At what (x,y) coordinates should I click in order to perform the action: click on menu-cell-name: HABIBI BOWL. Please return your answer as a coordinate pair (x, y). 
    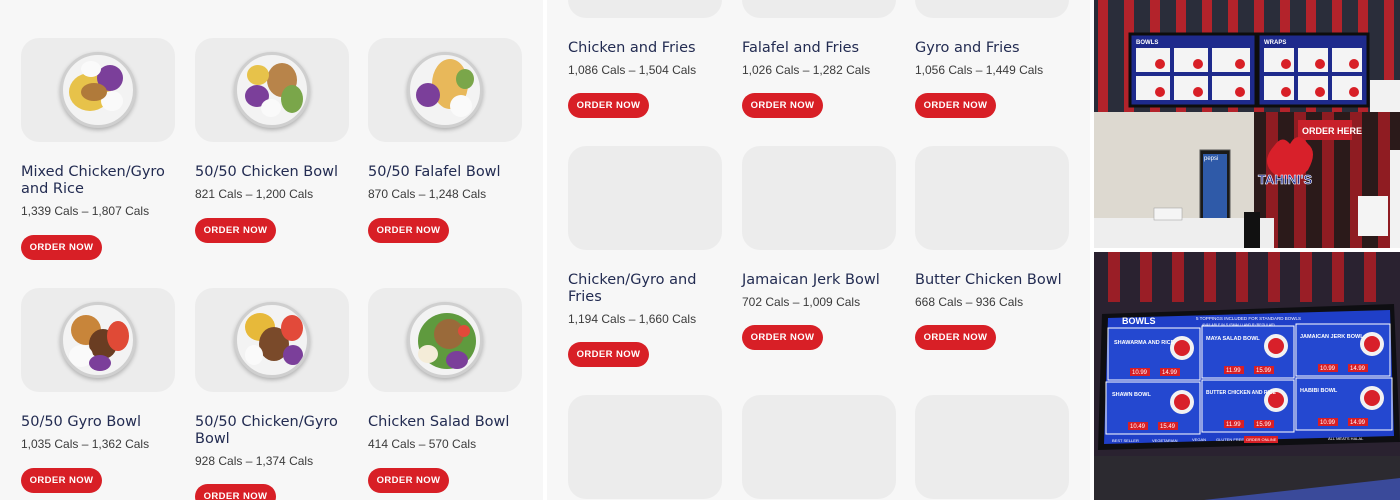
    Looking at the image, I should click on (1319, 391).